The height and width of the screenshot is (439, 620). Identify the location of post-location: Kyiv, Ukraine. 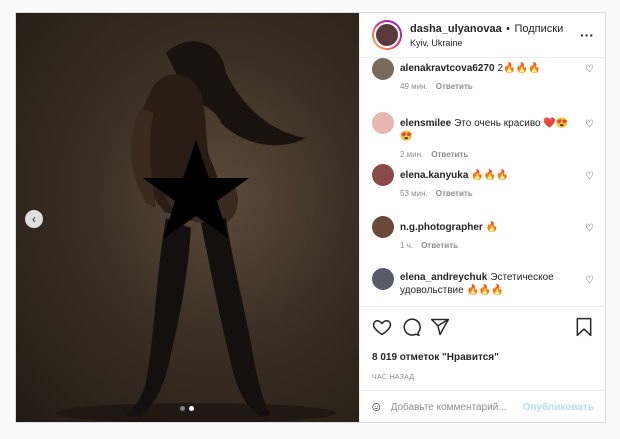
(486, 43).